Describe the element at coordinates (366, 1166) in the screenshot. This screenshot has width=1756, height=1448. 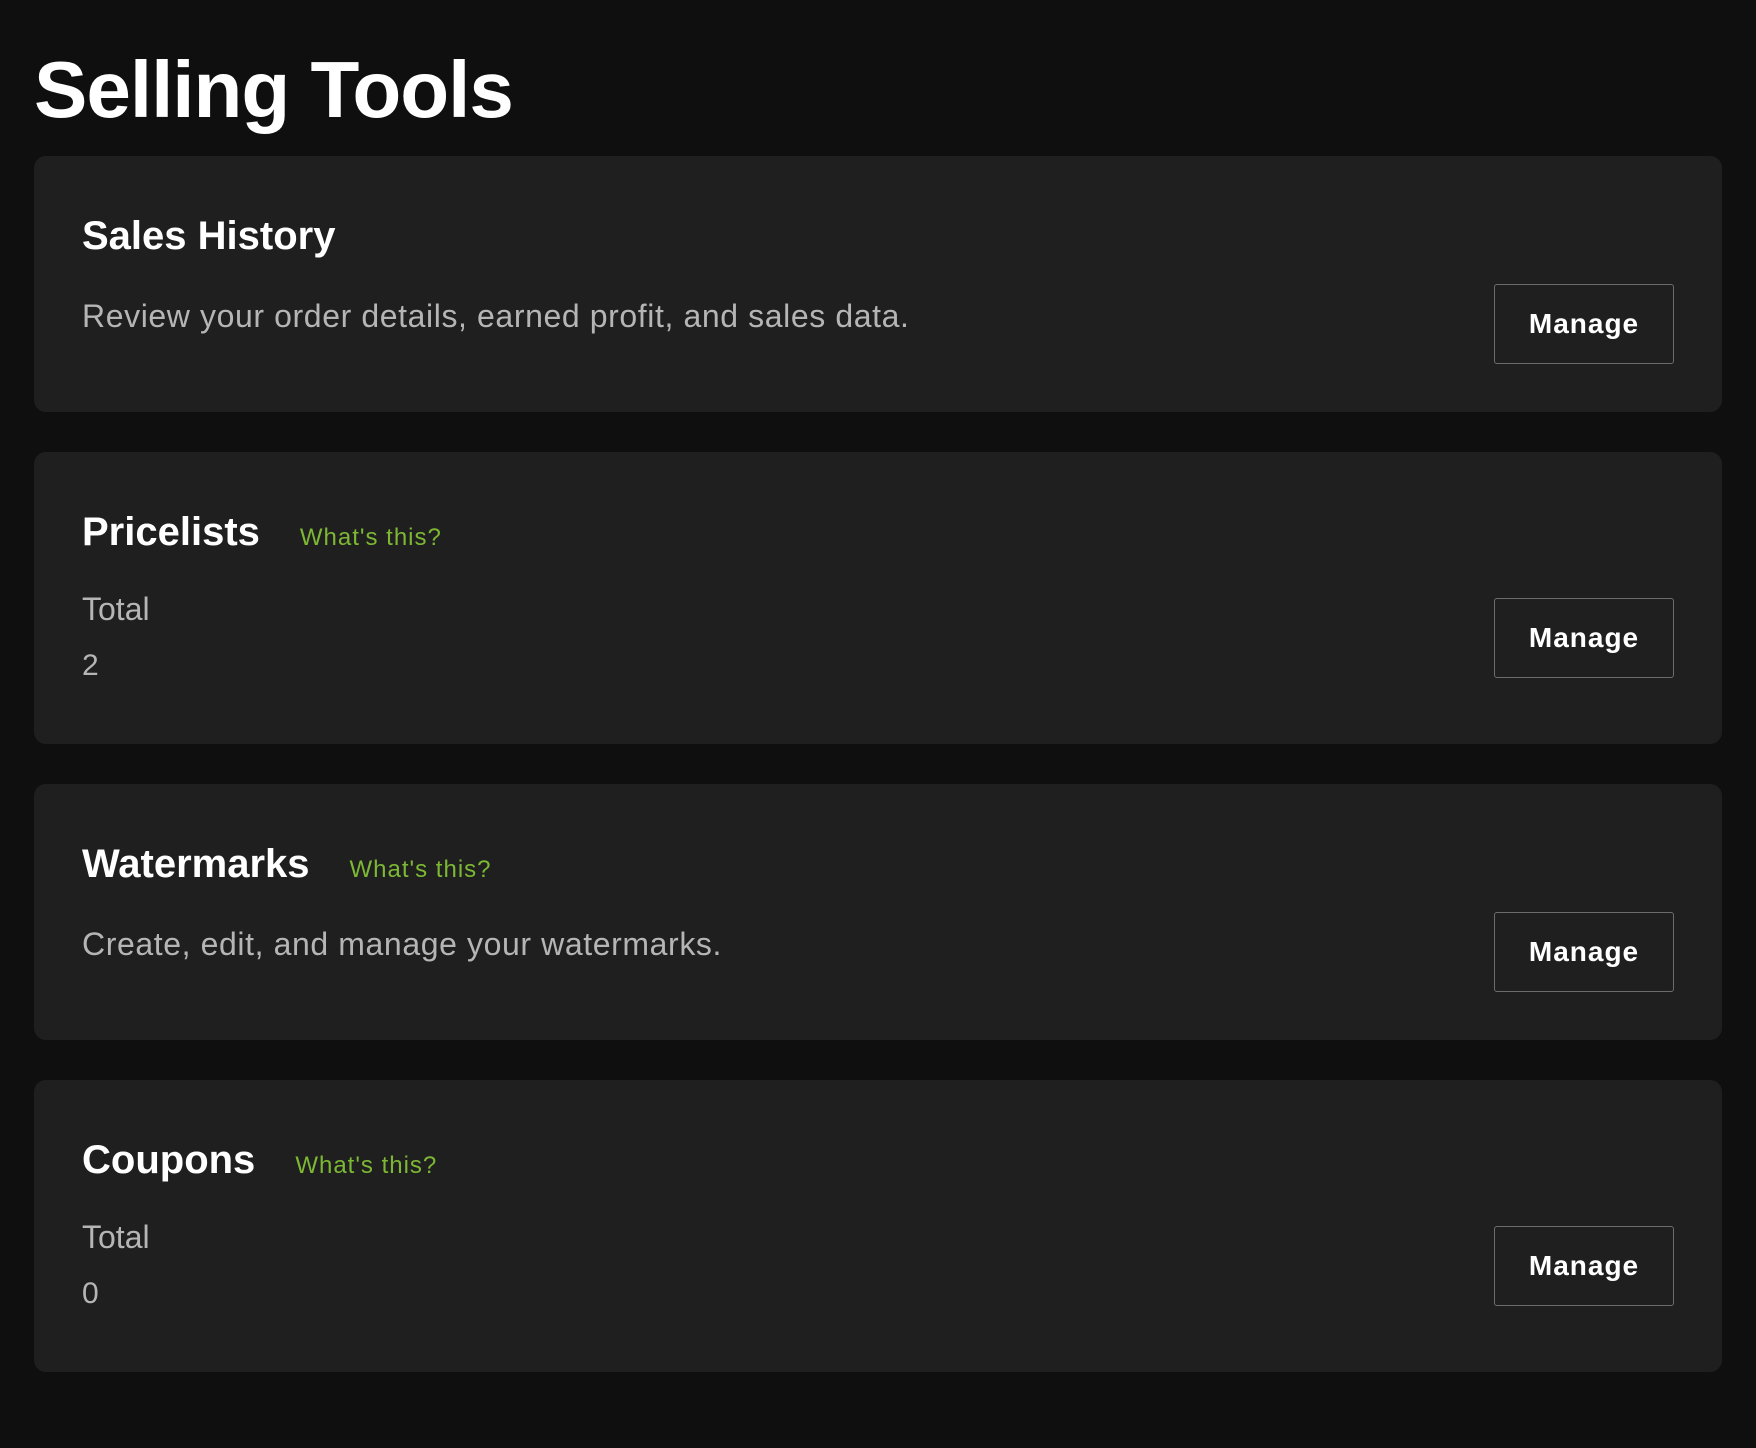
I see `coupons-whats-this-link: What's this?` at that location.